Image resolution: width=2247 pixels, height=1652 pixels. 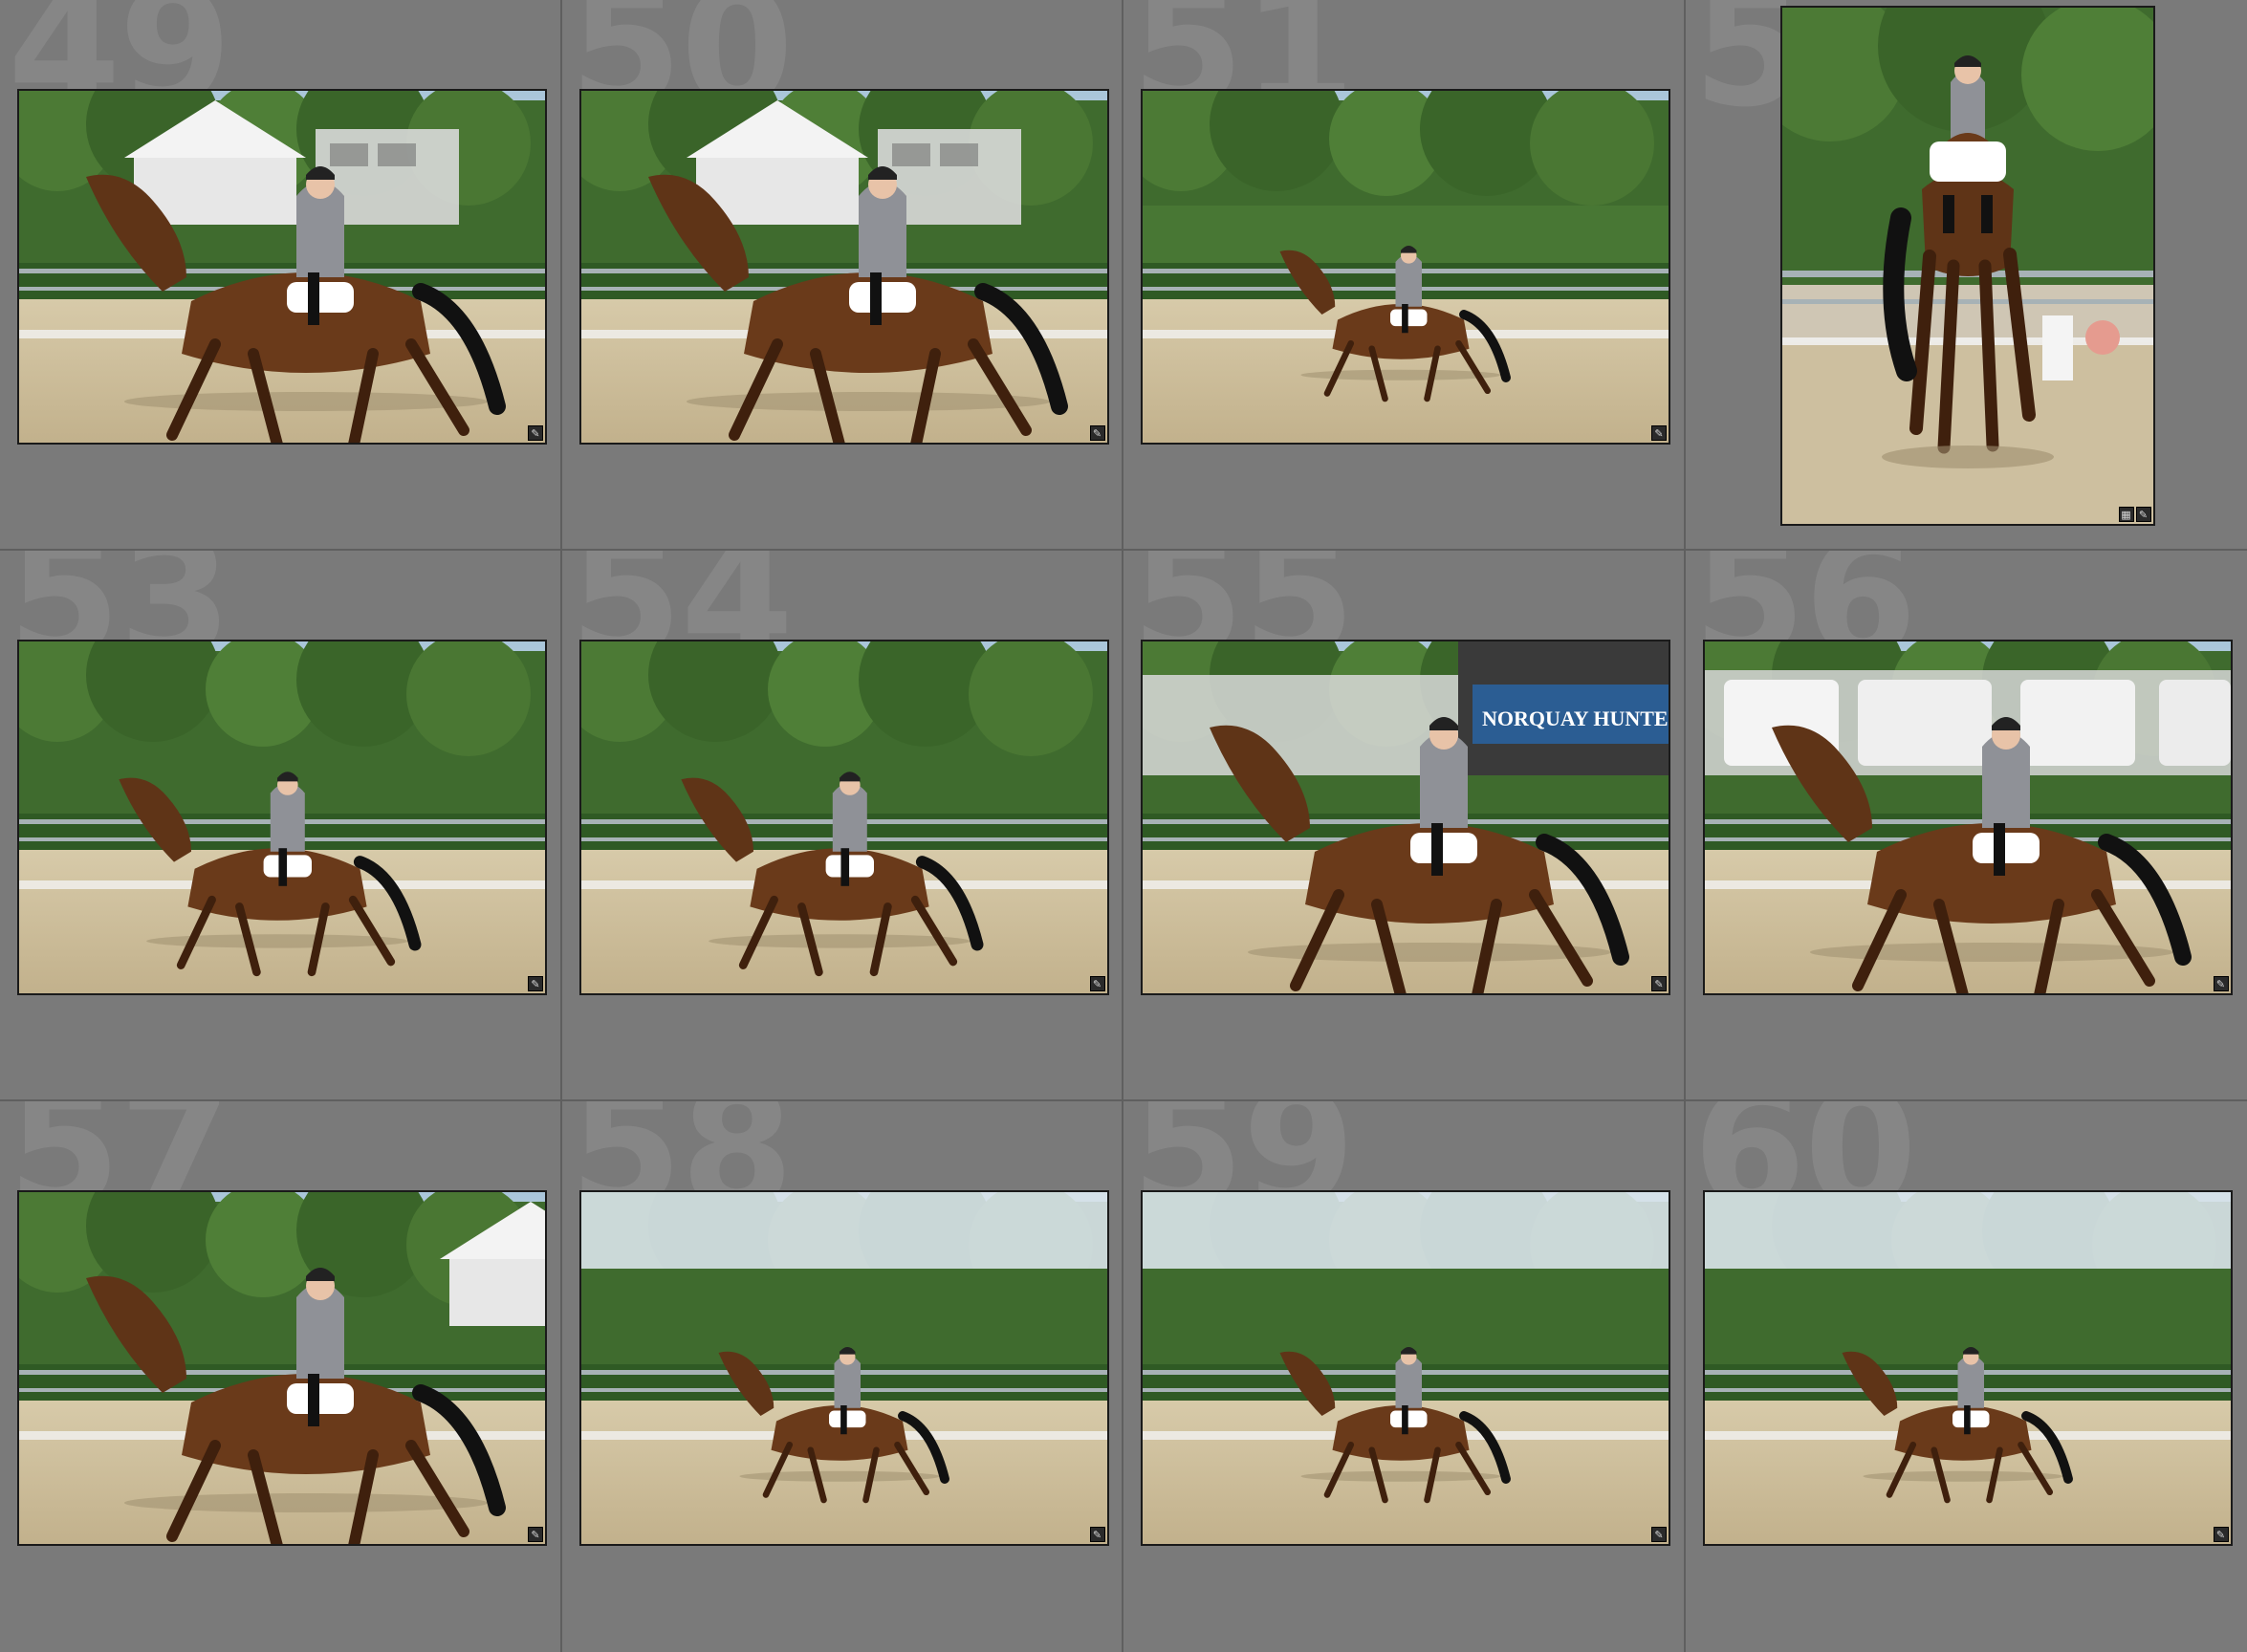 I want to click on photo-thumbnail: ▦ ✎, so click(x=1967, y=266).